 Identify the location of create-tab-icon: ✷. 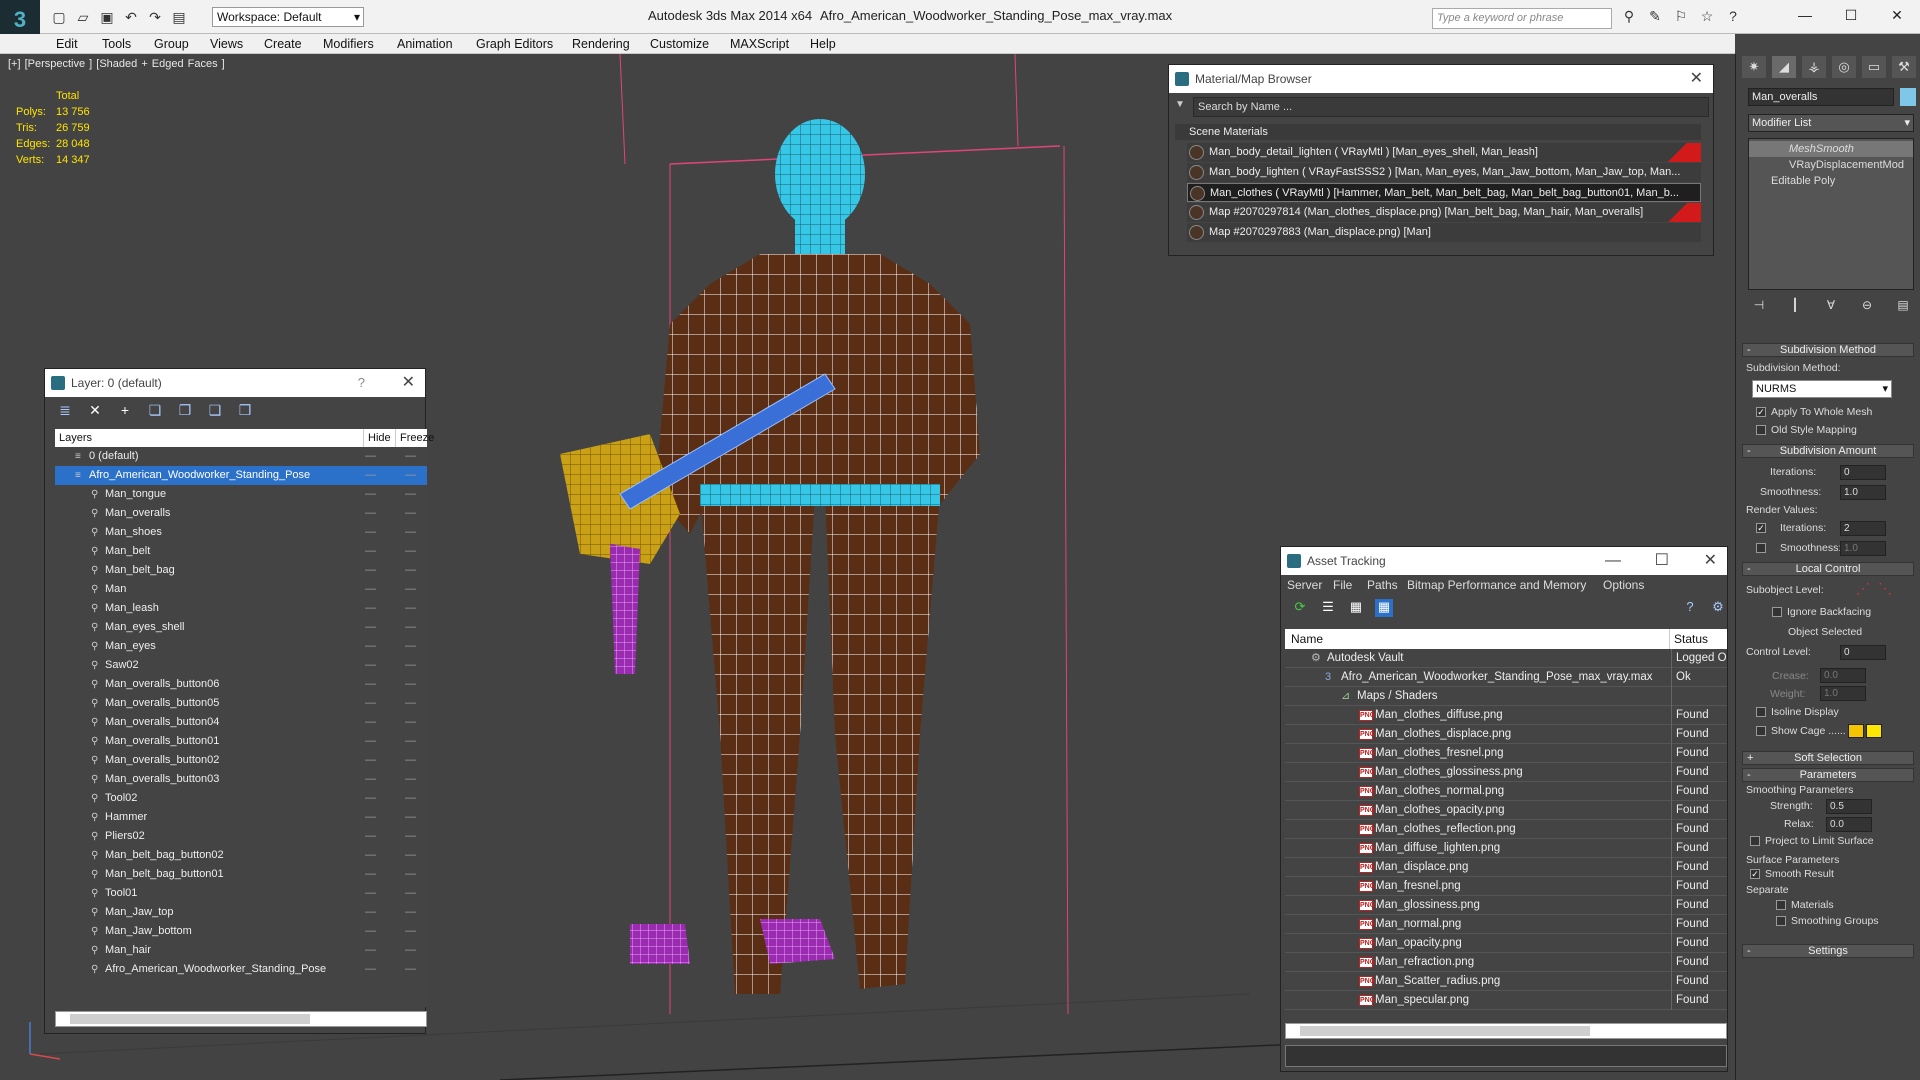
(1754, 67).